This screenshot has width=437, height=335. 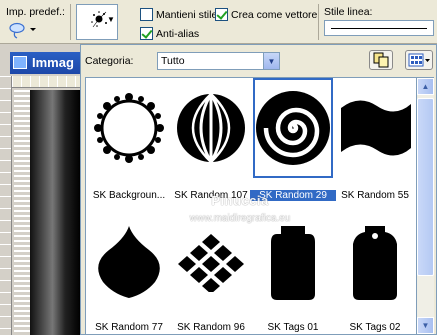 I want to click on chevron-down-icon: ▼, so click(x=271, y=61).